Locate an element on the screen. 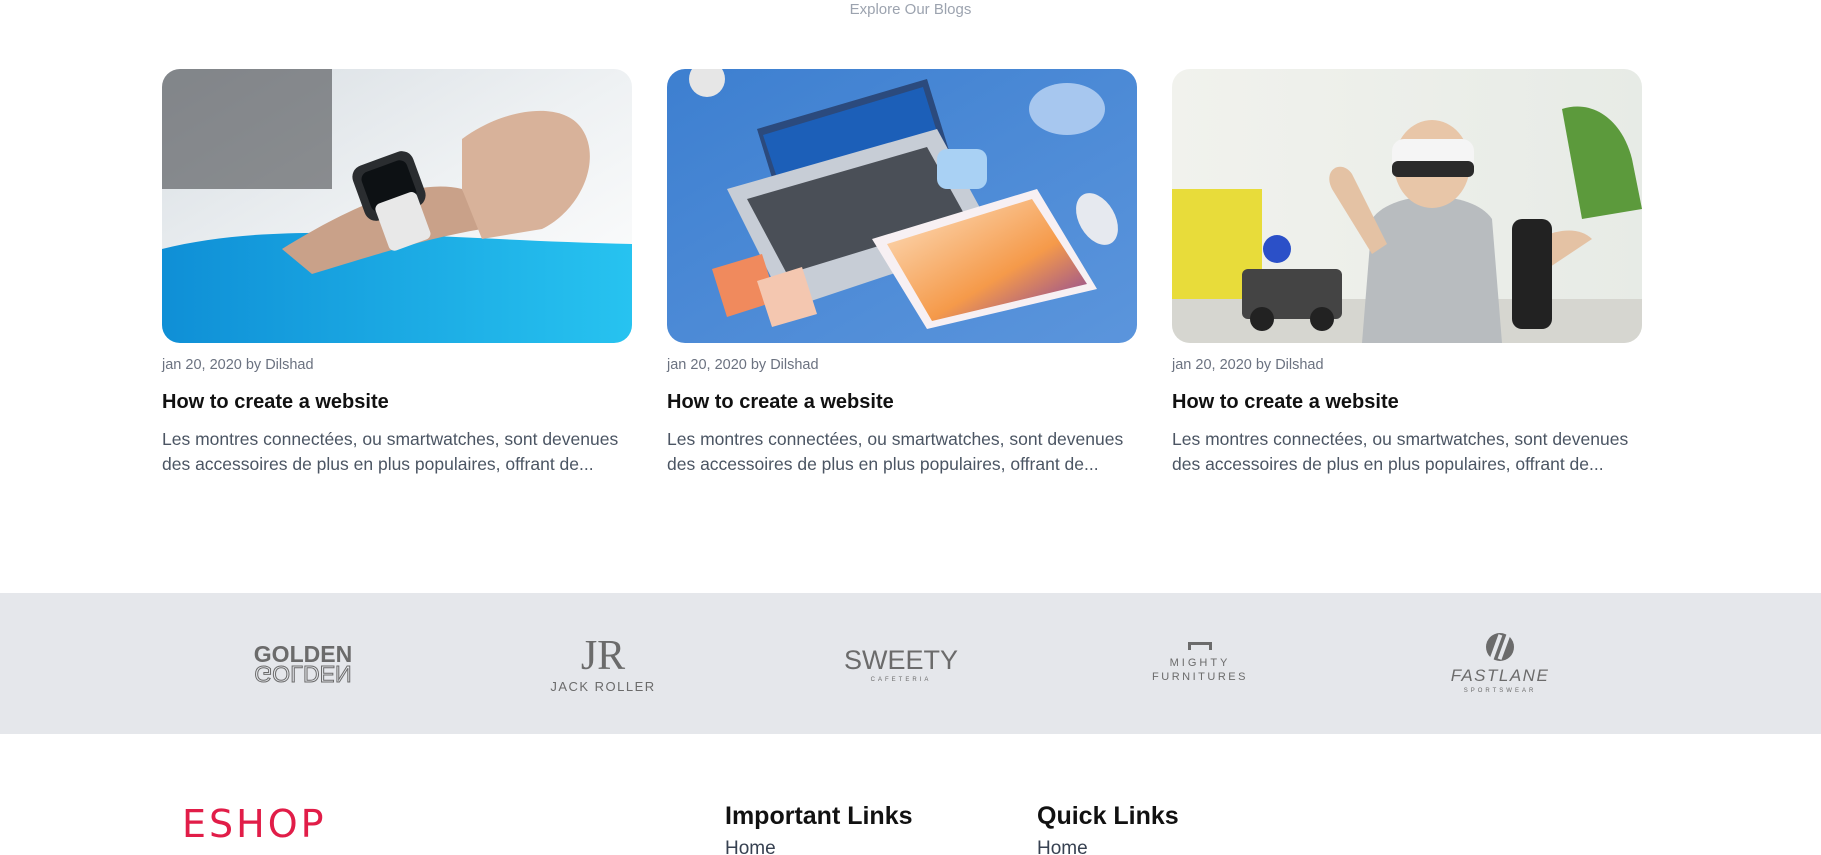  blog-image-laptop is located at coordinates (902, 206).